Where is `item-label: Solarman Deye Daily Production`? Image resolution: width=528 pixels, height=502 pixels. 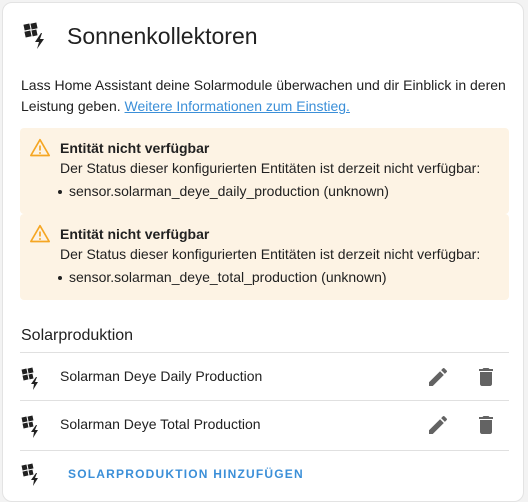
item-label: Solarman Deye Daily Production is located at coordinates (161, 376).